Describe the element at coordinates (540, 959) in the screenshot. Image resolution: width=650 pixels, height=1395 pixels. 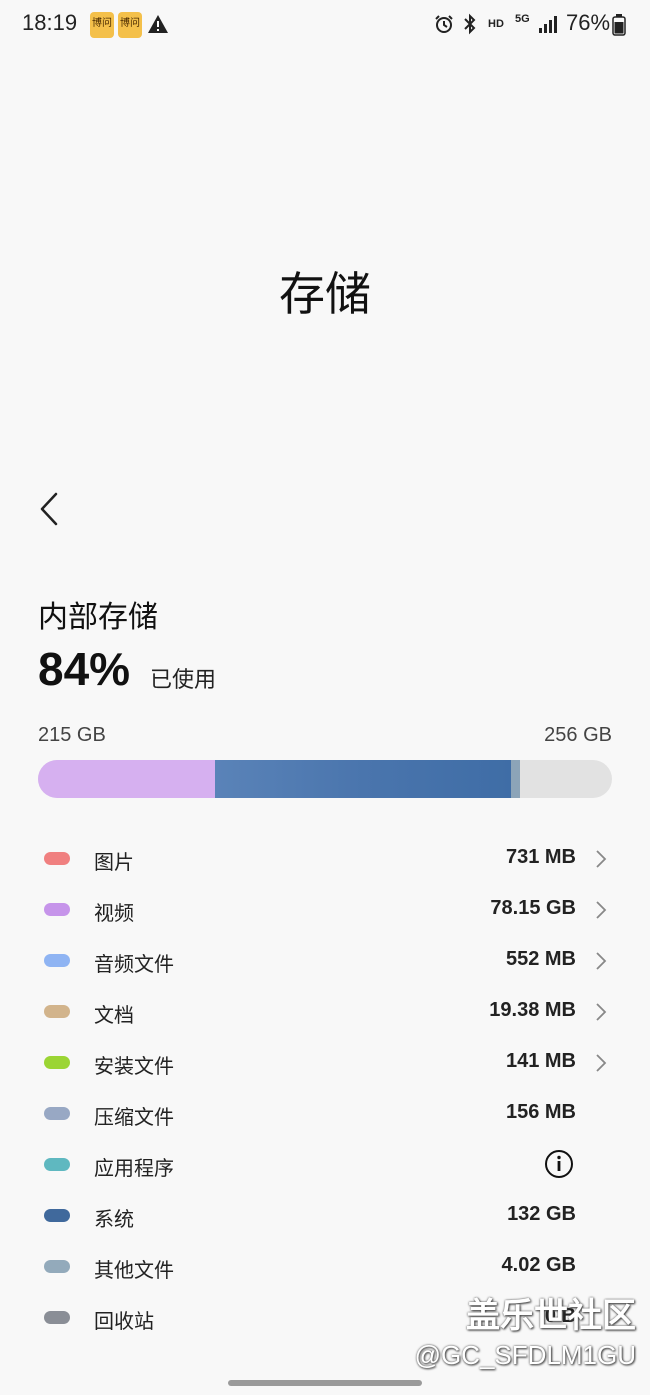
I see `category-size: 552 MB` at that location.